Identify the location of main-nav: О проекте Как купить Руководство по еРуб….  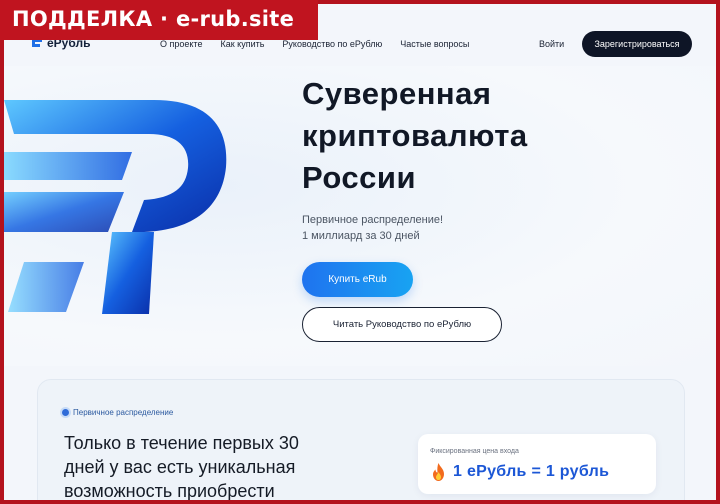
(323, 44).